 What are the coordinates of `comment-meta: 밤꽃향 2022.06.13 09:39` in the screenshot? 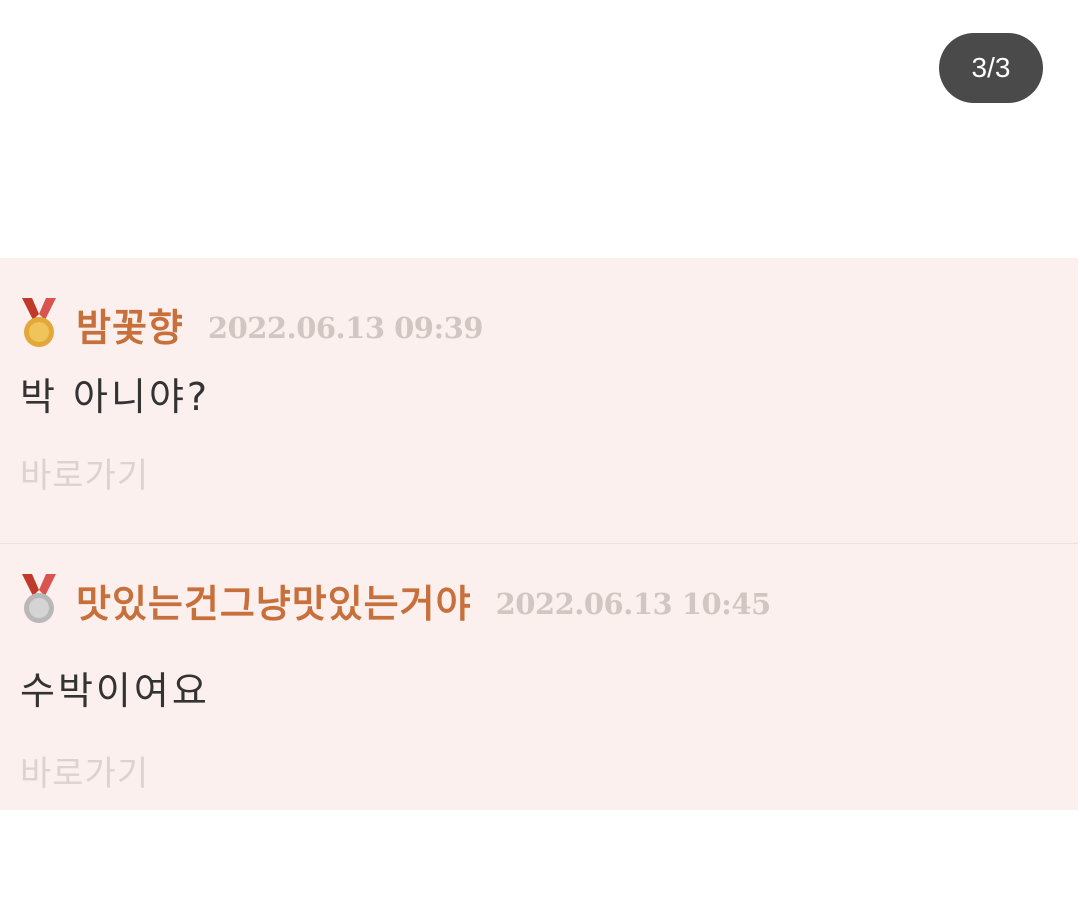 It's located at (251, 324).